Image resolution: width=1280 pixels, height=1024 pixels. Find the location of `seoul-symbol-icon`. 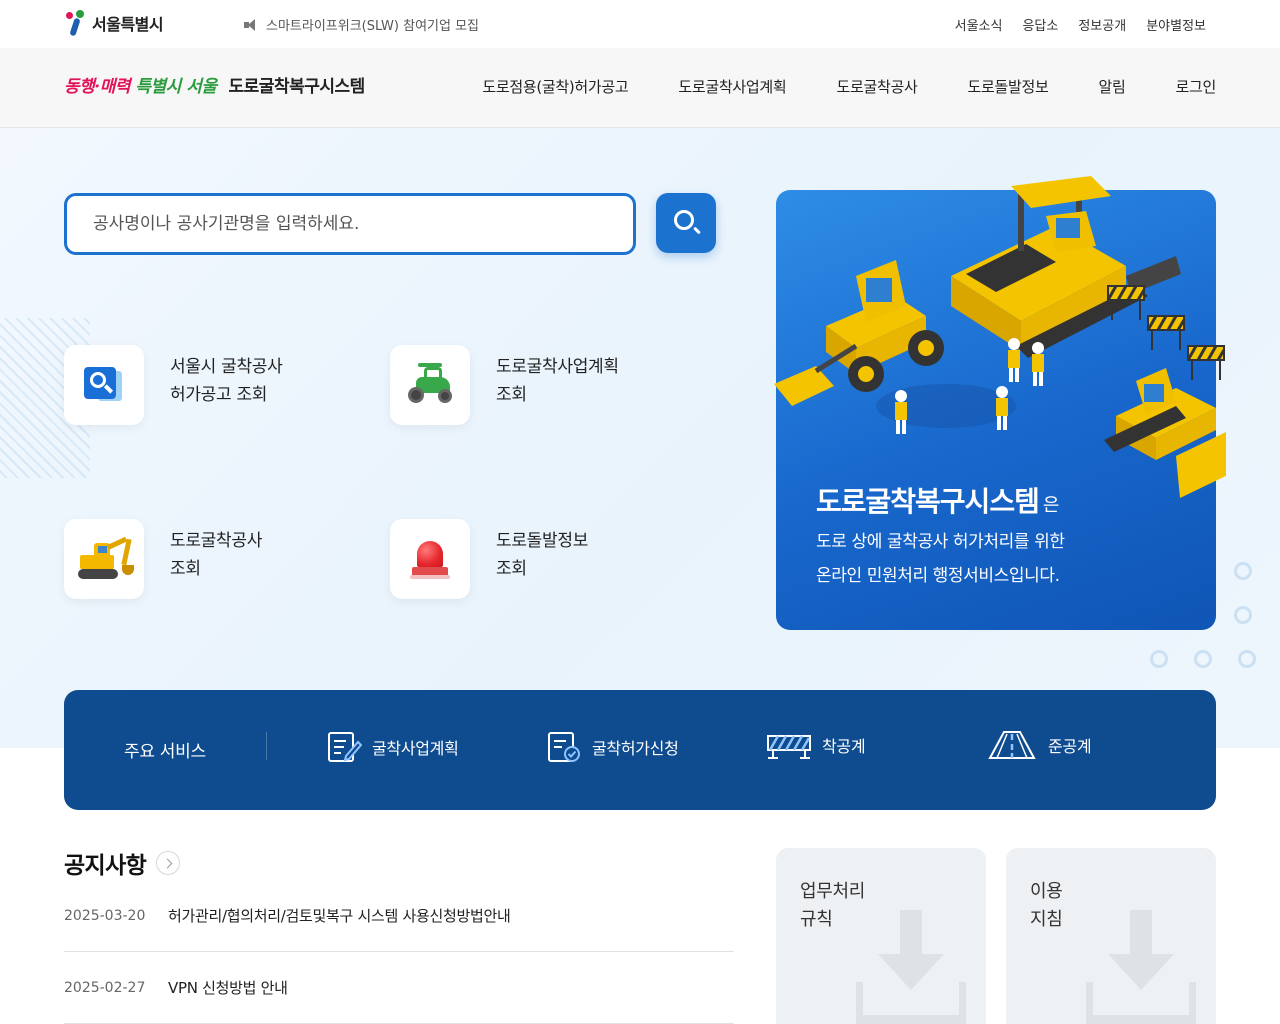

seoul-symbol-icon is located at coordinates (76, 23).